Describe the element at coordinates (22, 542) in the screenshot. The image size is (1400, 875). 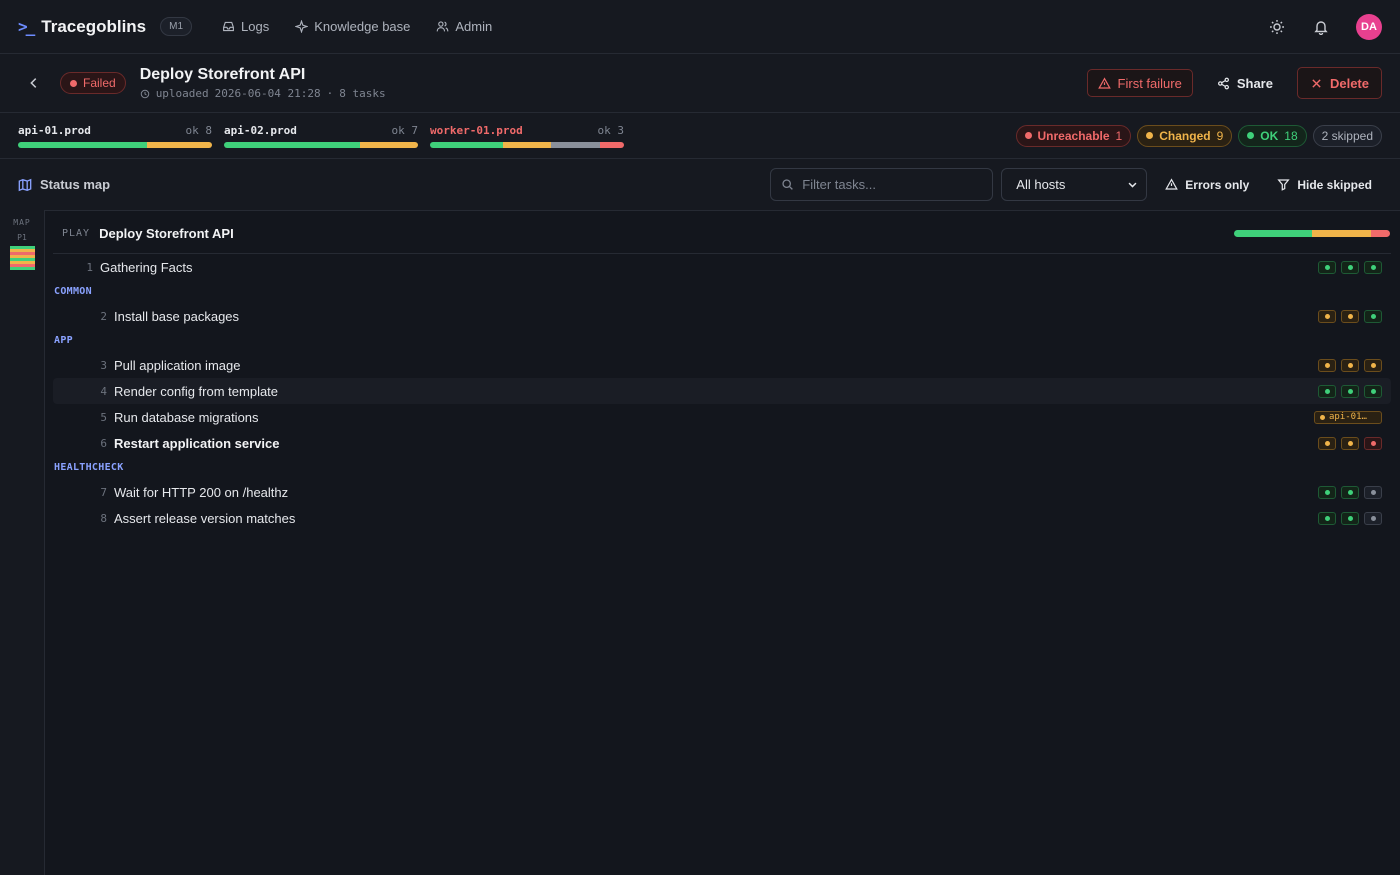
I see `status-minimap: MAP P1` at that location.